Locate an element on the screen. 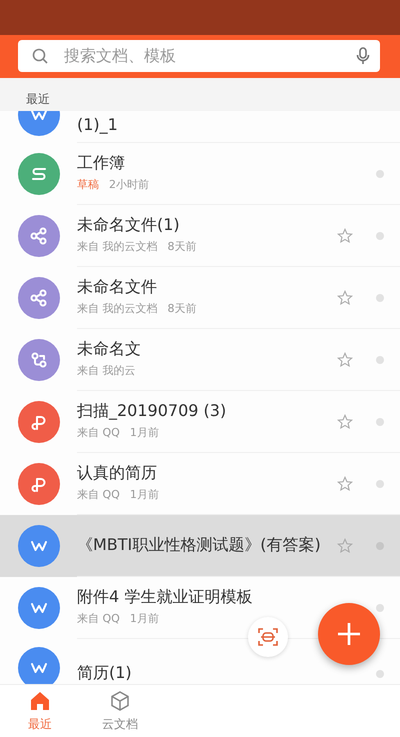 This screenshot has height=737, width=400. microphone-icon is located at coordinates (363, 56).